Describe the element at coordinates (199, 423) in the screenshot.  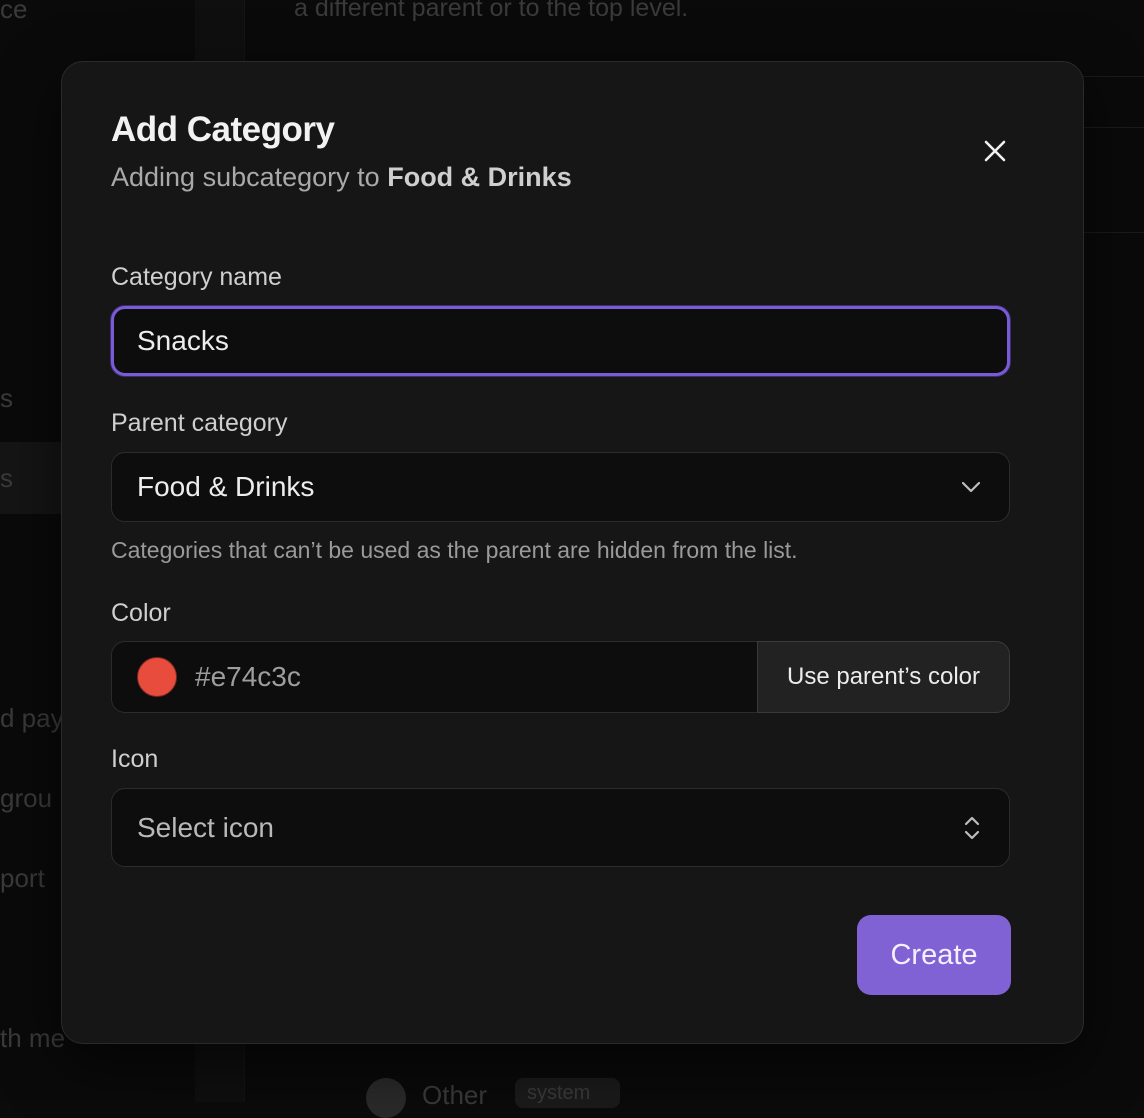
I see `parent-category-label: Parent category` at that location.